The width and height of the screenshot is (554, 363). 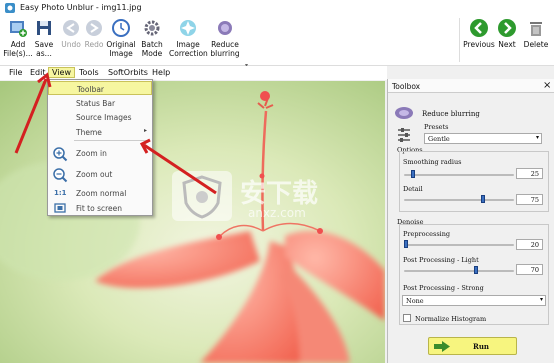 I want to click on menu-tools: Tools, so click(x=89, y=72).